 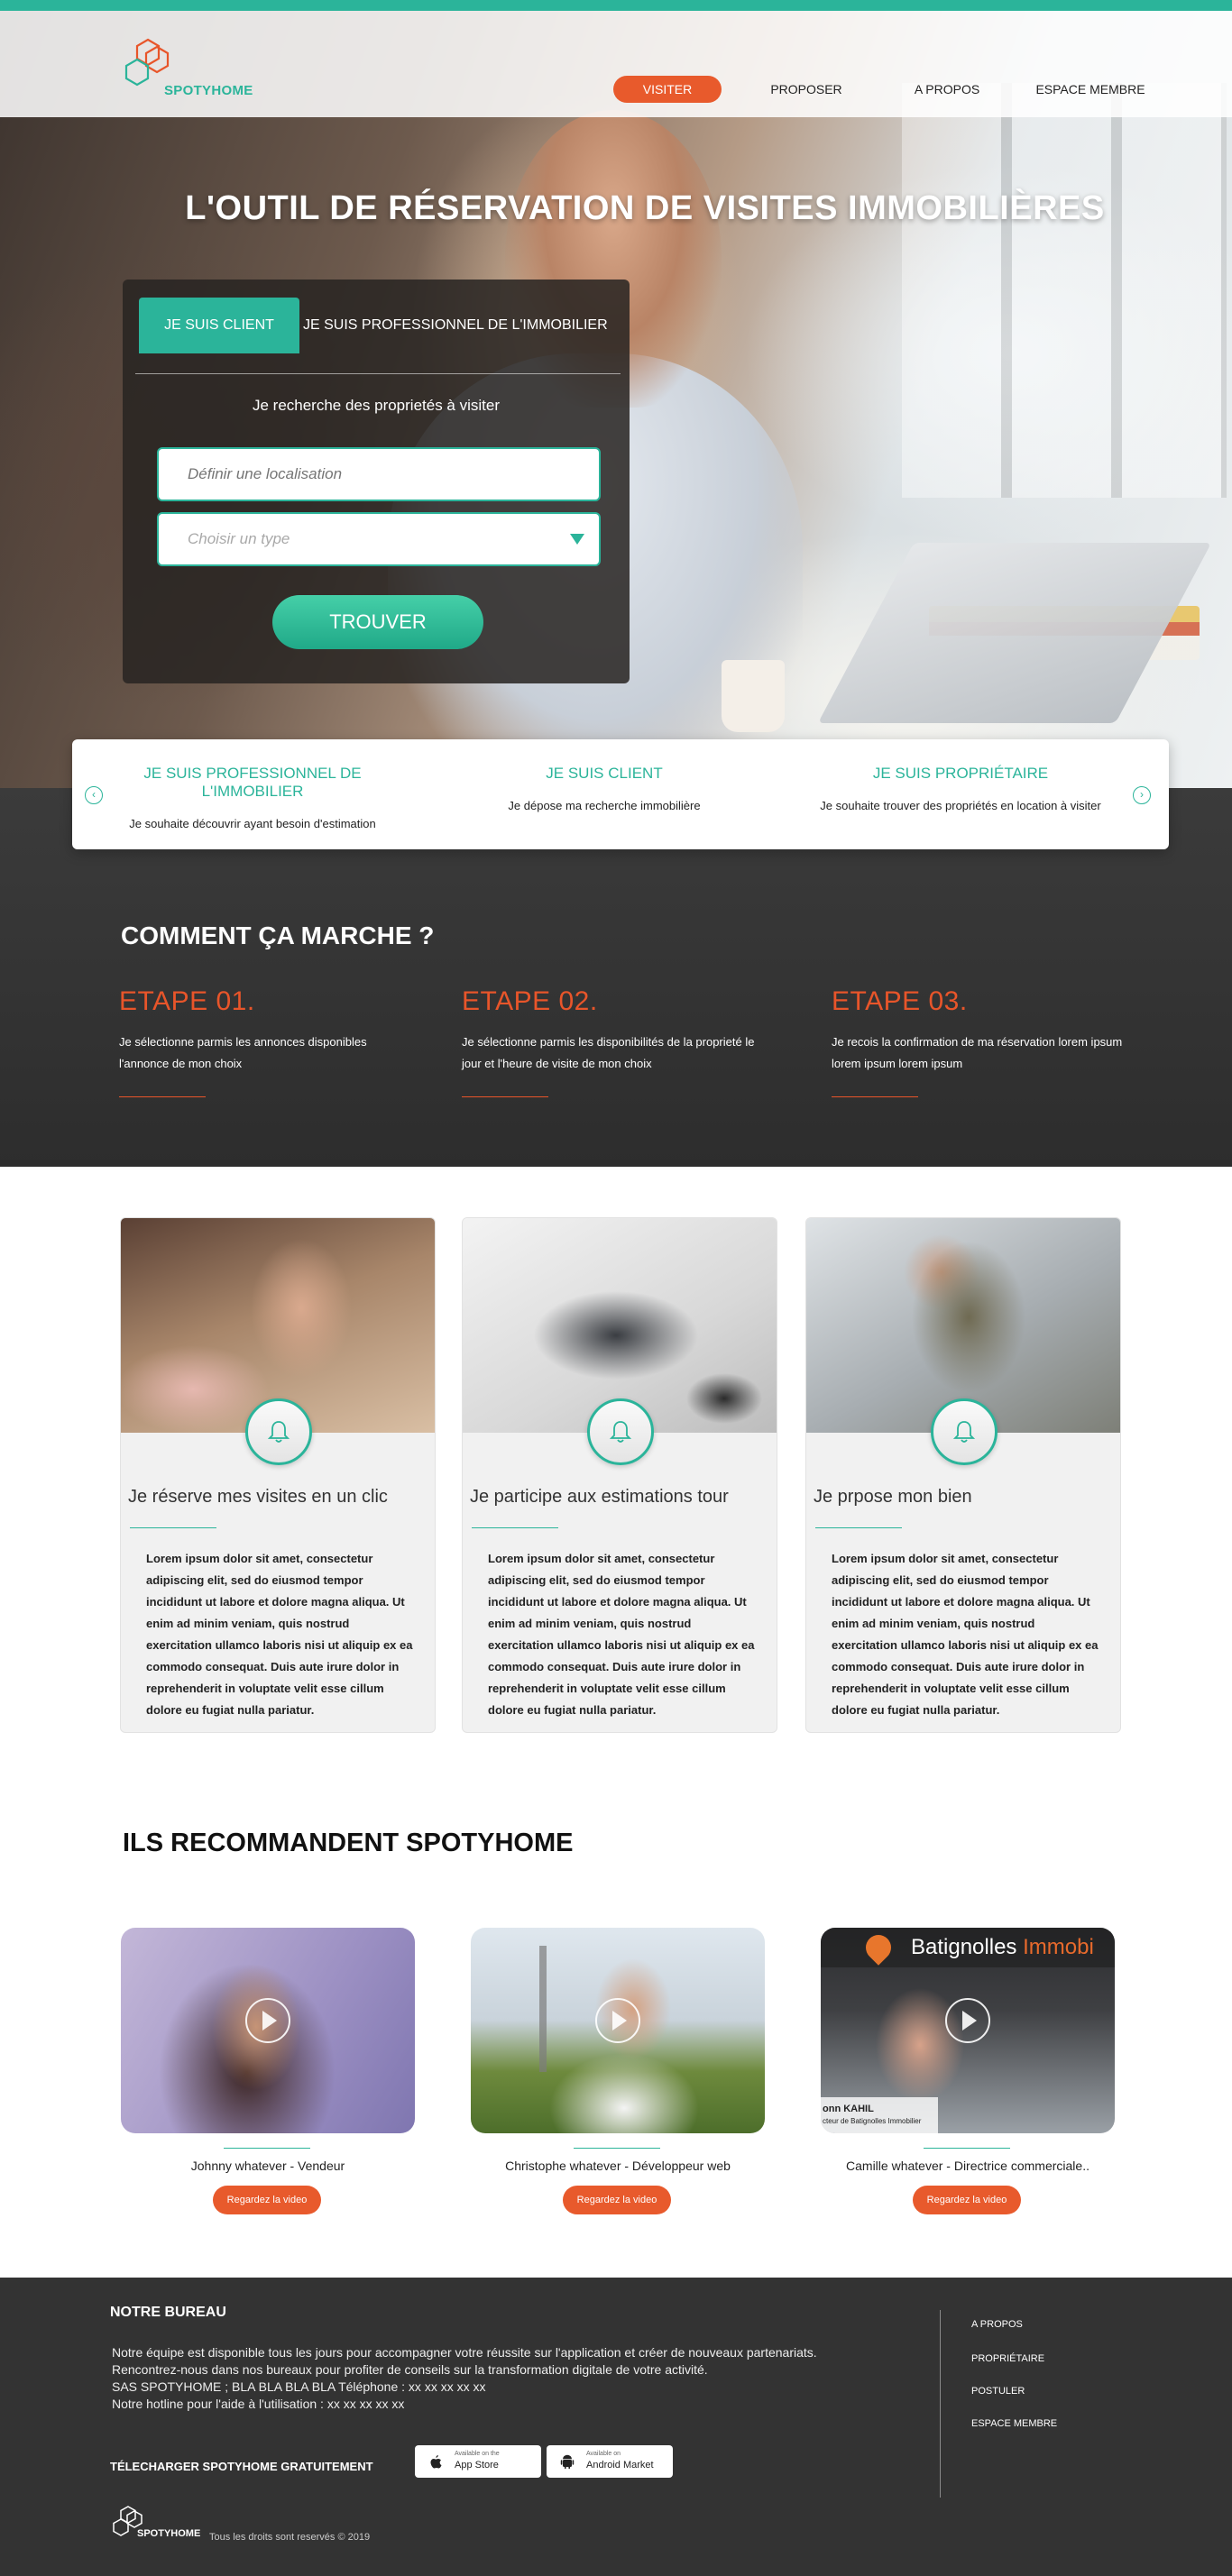 I want to click on tab-professional: JE SUIS PROFESSIONNEL DE L'IMMOBILIER, so click(x=466, y=325).